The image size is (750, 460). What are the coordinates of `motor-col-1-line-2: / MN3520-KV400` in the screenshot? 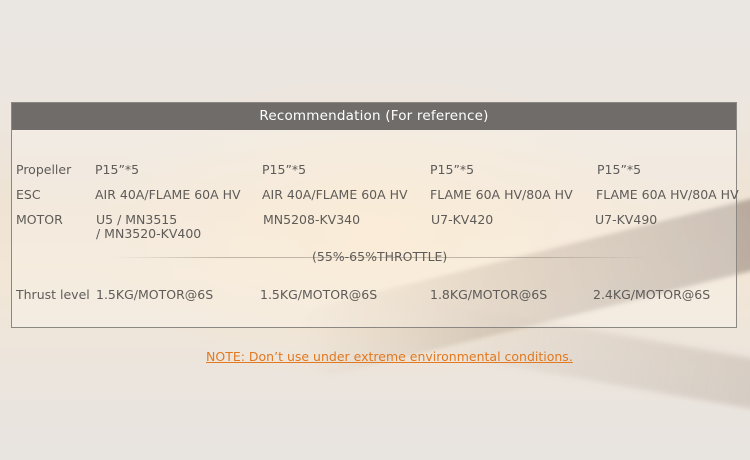 It's located at (149, 233).